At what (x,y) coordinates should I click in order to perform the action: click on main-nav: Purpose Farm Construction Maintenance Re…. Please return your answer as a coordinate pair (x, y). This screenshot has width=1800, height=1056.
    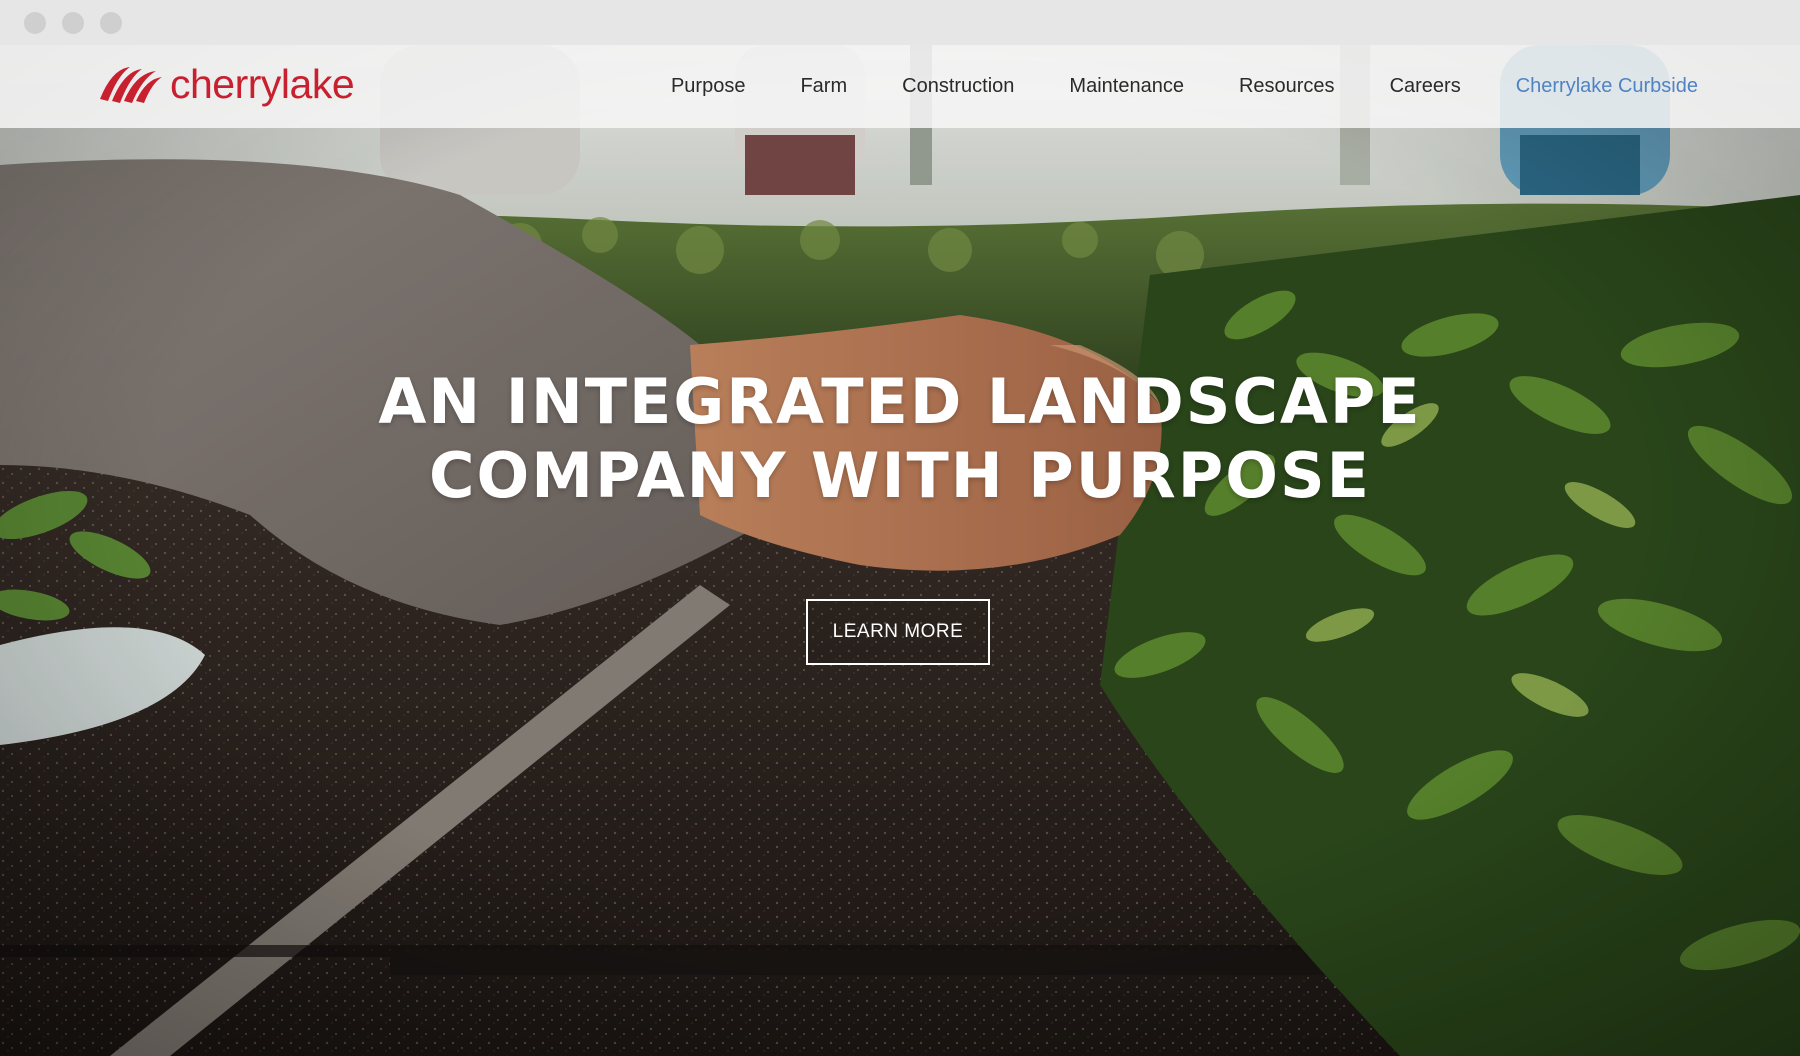
    Looking at the image, I should click on (1157, 86).